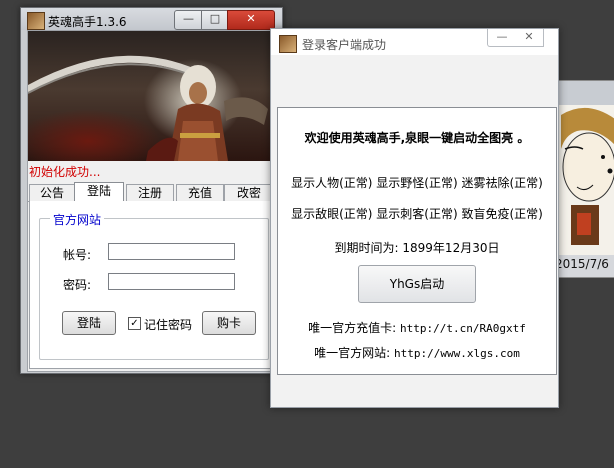 Image resolution: width=614 pixels, height=468 pixels. I want to click on password-input, so click(171, 281).